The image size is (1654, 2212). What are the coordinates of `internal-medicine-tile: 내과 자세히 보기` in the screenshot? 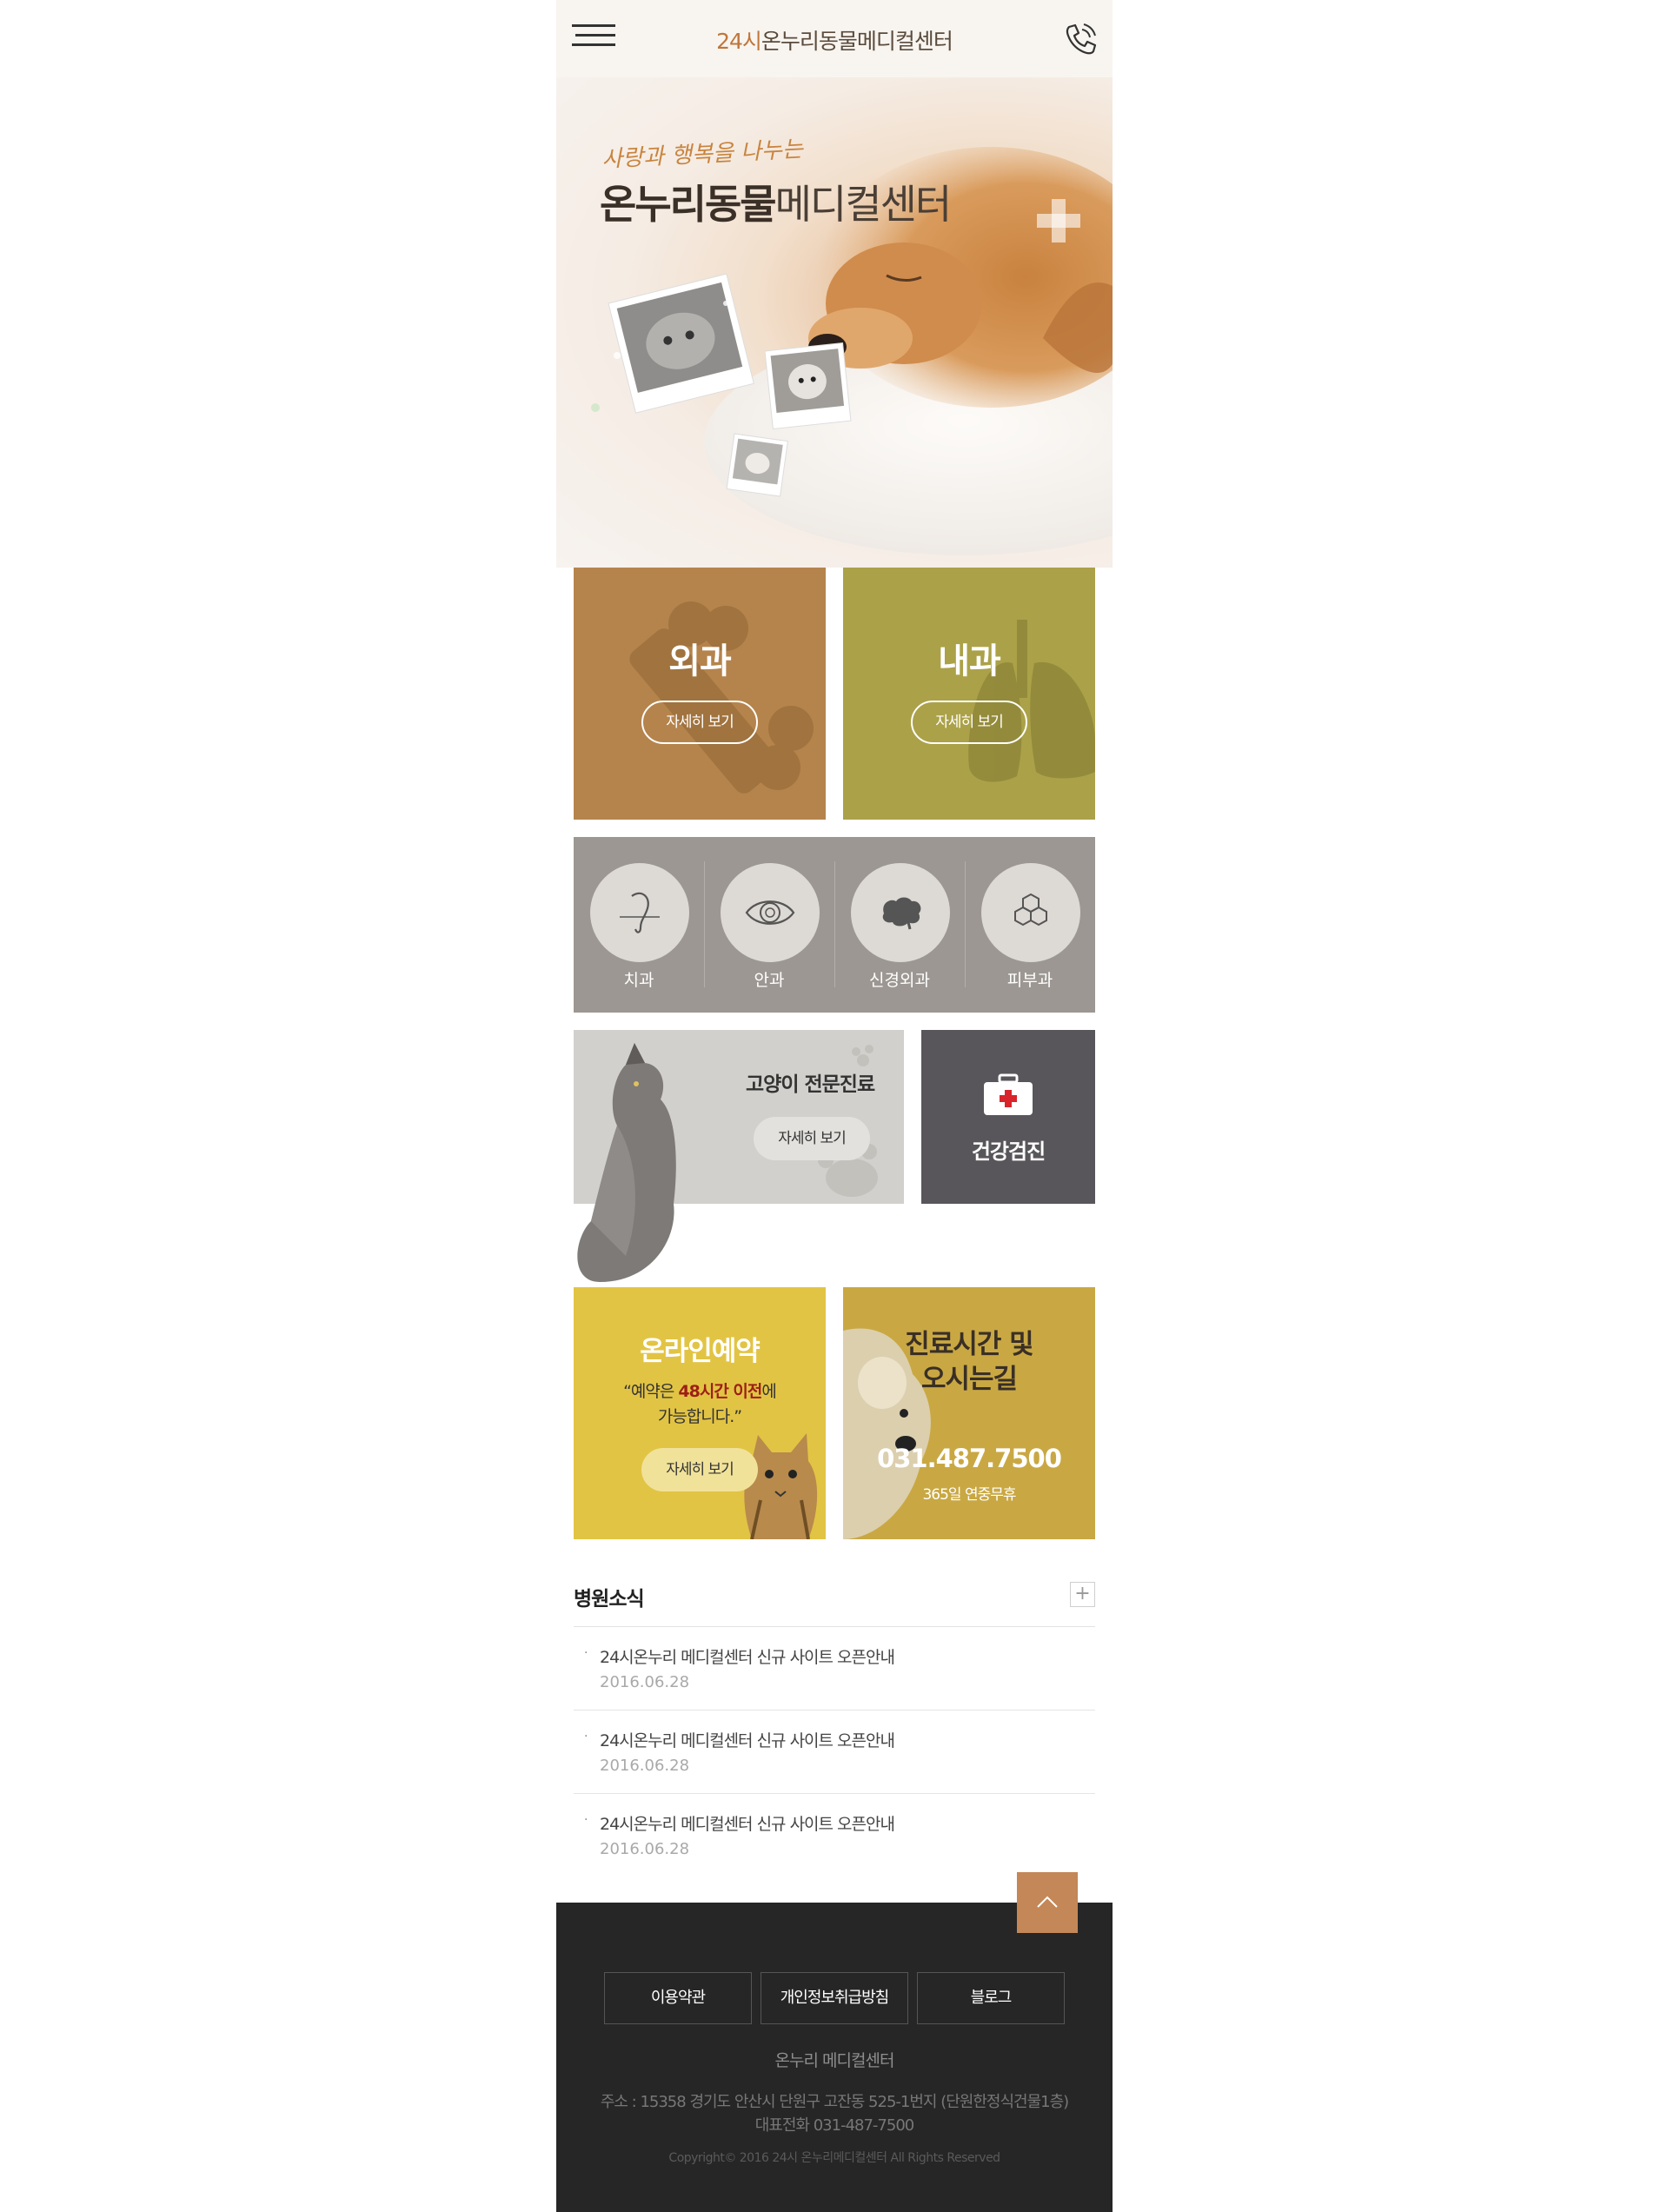 It's located at (969, 694).